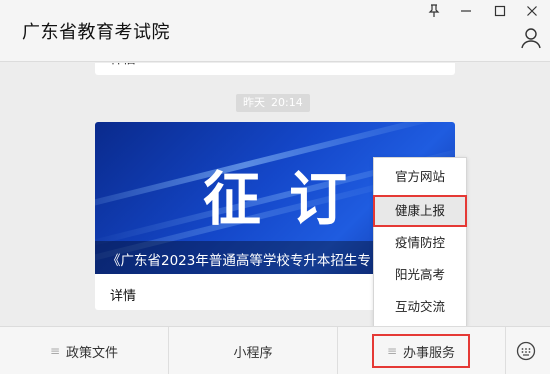 This screenshot has width=550, height=374. Describe the element at coordinates (275, 69) in the screenshot. I see `previous-article-card: 详情 ›` at that location.